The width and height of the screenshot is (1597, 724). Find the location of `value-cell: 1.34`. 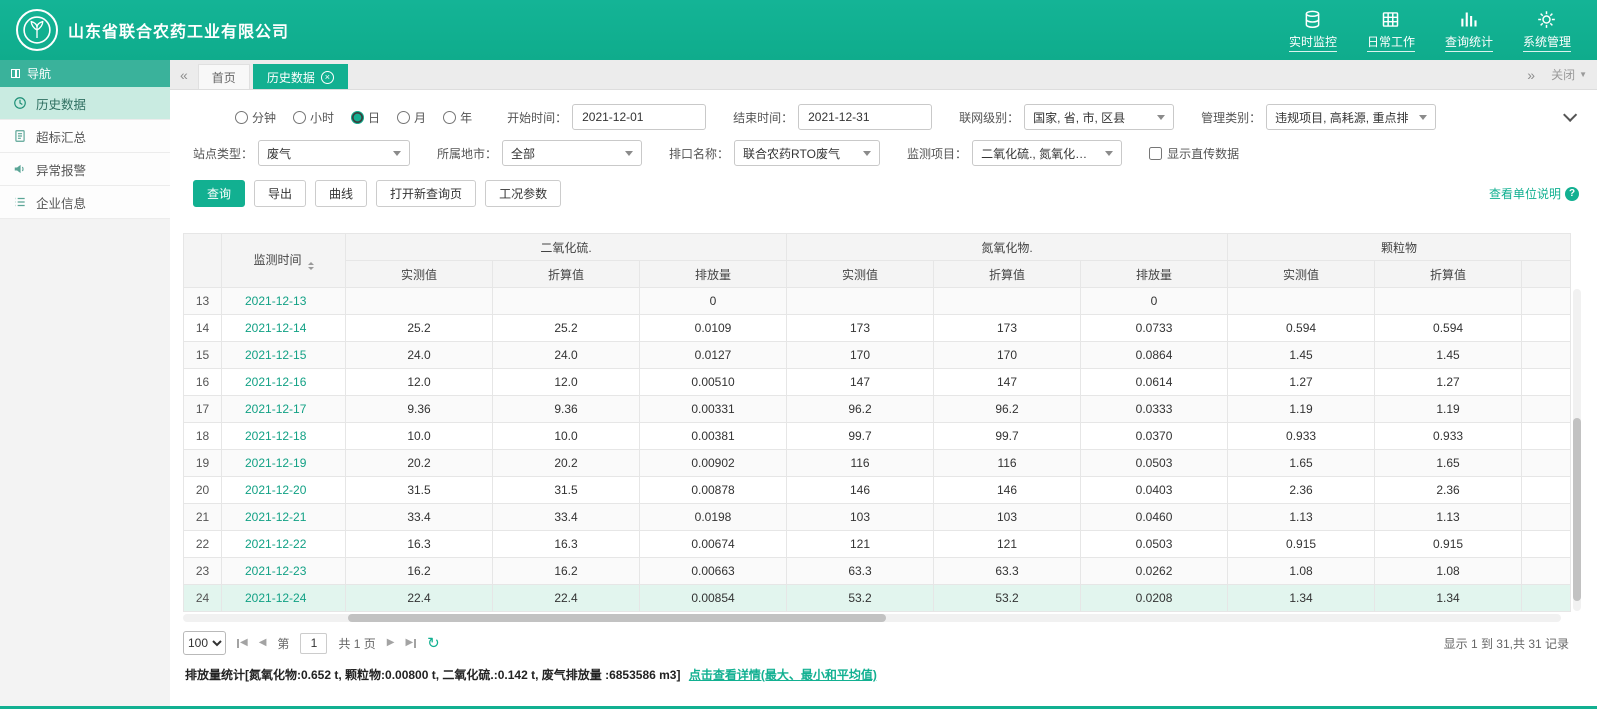

value-cell: 1.34 is located at coordinates (1448, 598).